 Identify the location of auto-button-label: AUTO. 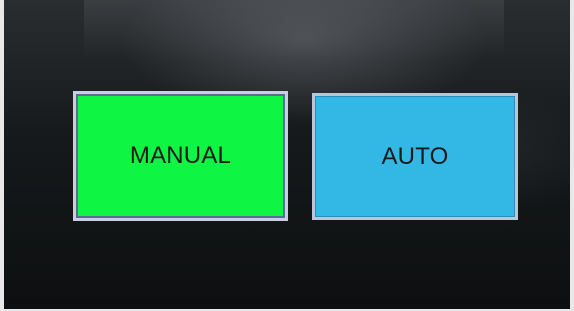
(415, 156).